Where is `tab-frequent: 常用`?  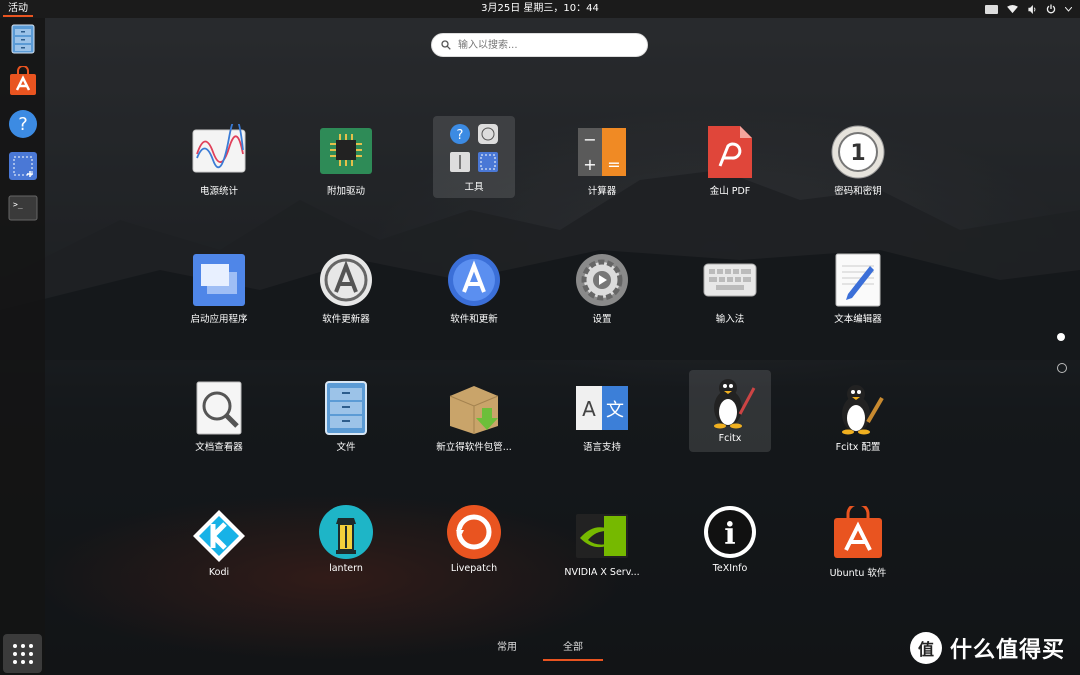
tab-frequent: 常用 is located at coordinates (507, 645).